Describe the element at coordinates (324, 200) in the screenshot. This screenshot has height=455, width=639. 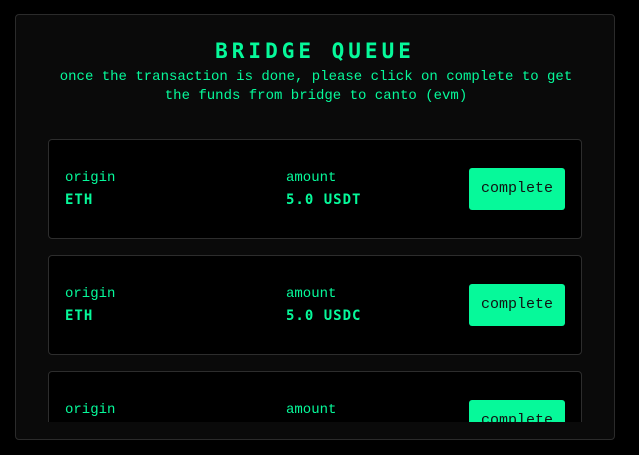
I see `amount-value: 5.0 USDT` at that location.